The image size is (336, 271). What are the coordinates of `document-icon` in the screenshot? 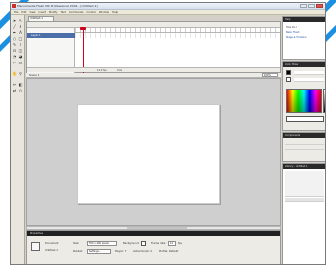 It's located at (35, 246).